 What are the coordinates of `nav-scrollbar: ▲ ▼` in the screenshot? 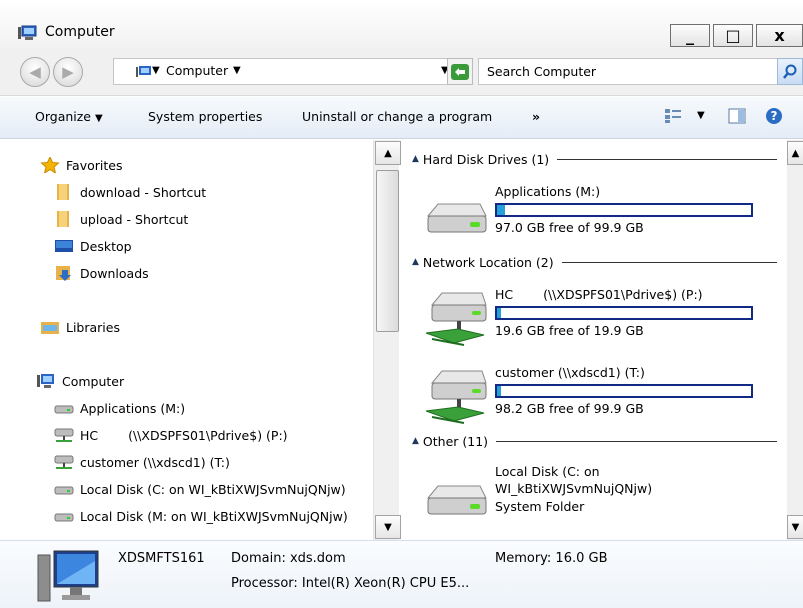 It's located at (387, 340).